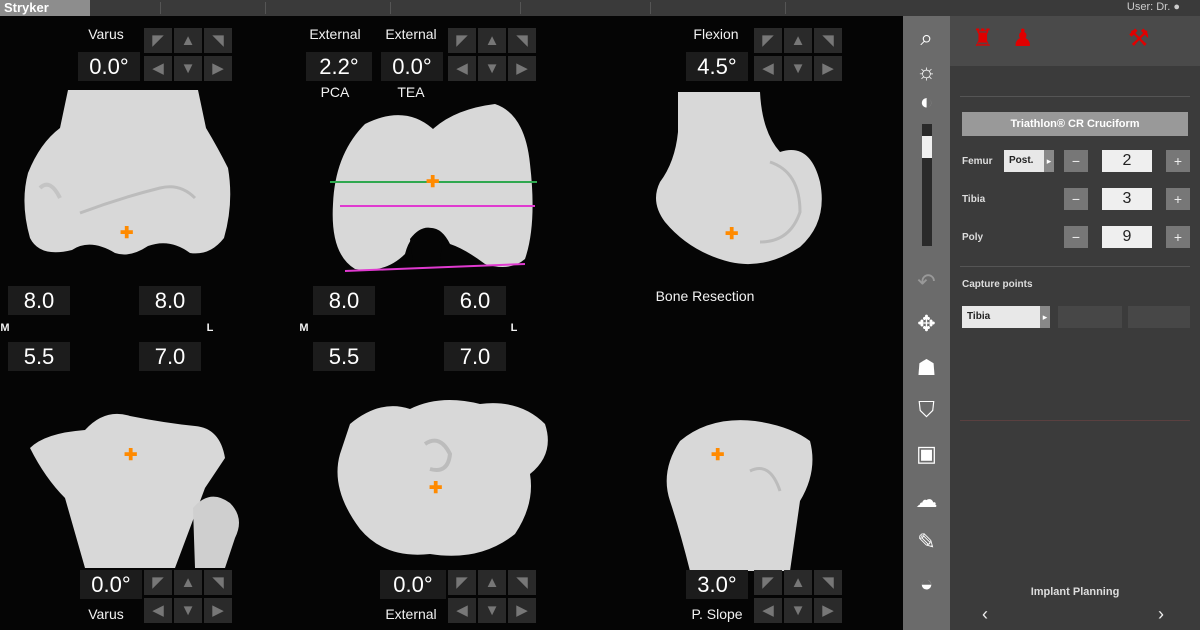 The width and height of the screenshot is (1200, 630). What do you see at coordinates (492, 55) in the screenshot?
I see `femur-rotation-adjust: ◤ ▲ ◥ ◀ ▼ ▶` at bounding box center [492, 55].